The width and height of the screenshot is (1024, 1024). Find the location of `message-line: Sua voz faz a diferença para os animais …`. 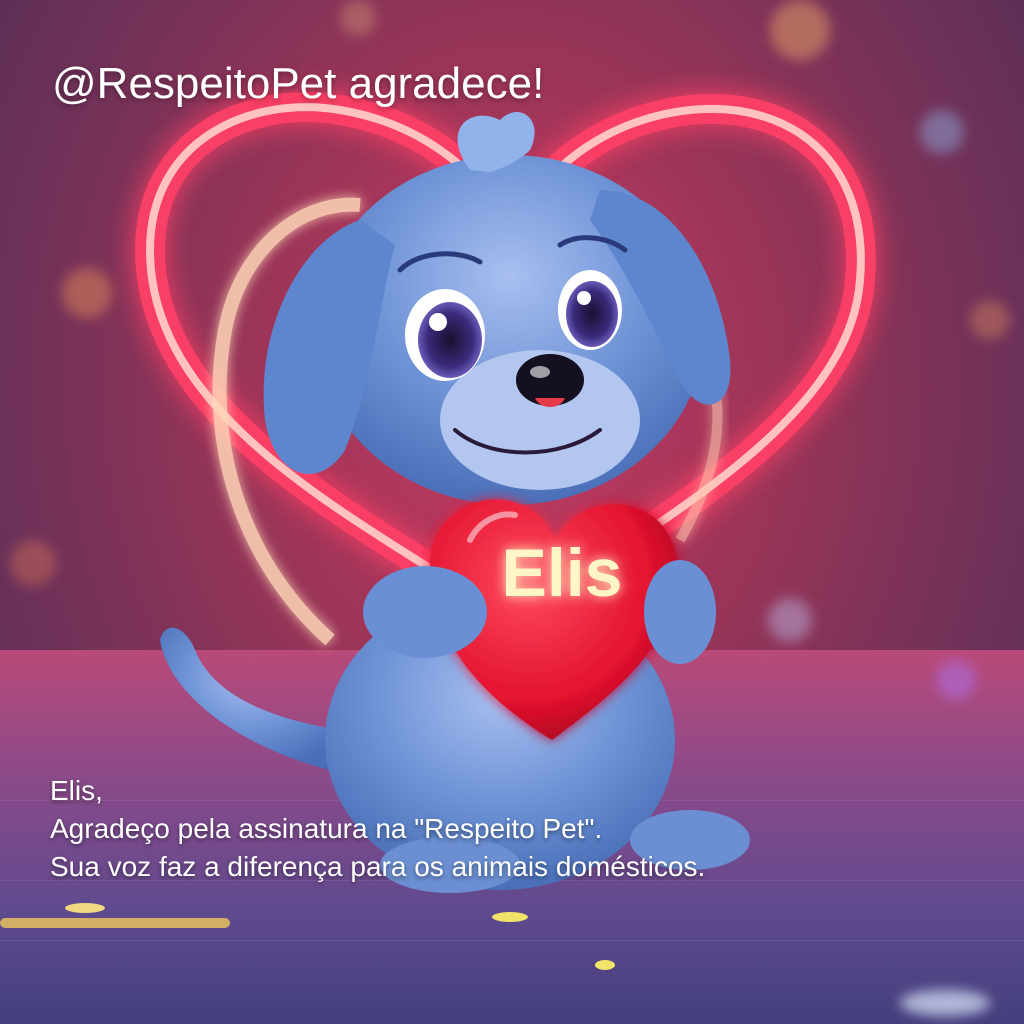

message-line: Sua voz faz a diferença para os animais … is located at coordinates (378, 866).